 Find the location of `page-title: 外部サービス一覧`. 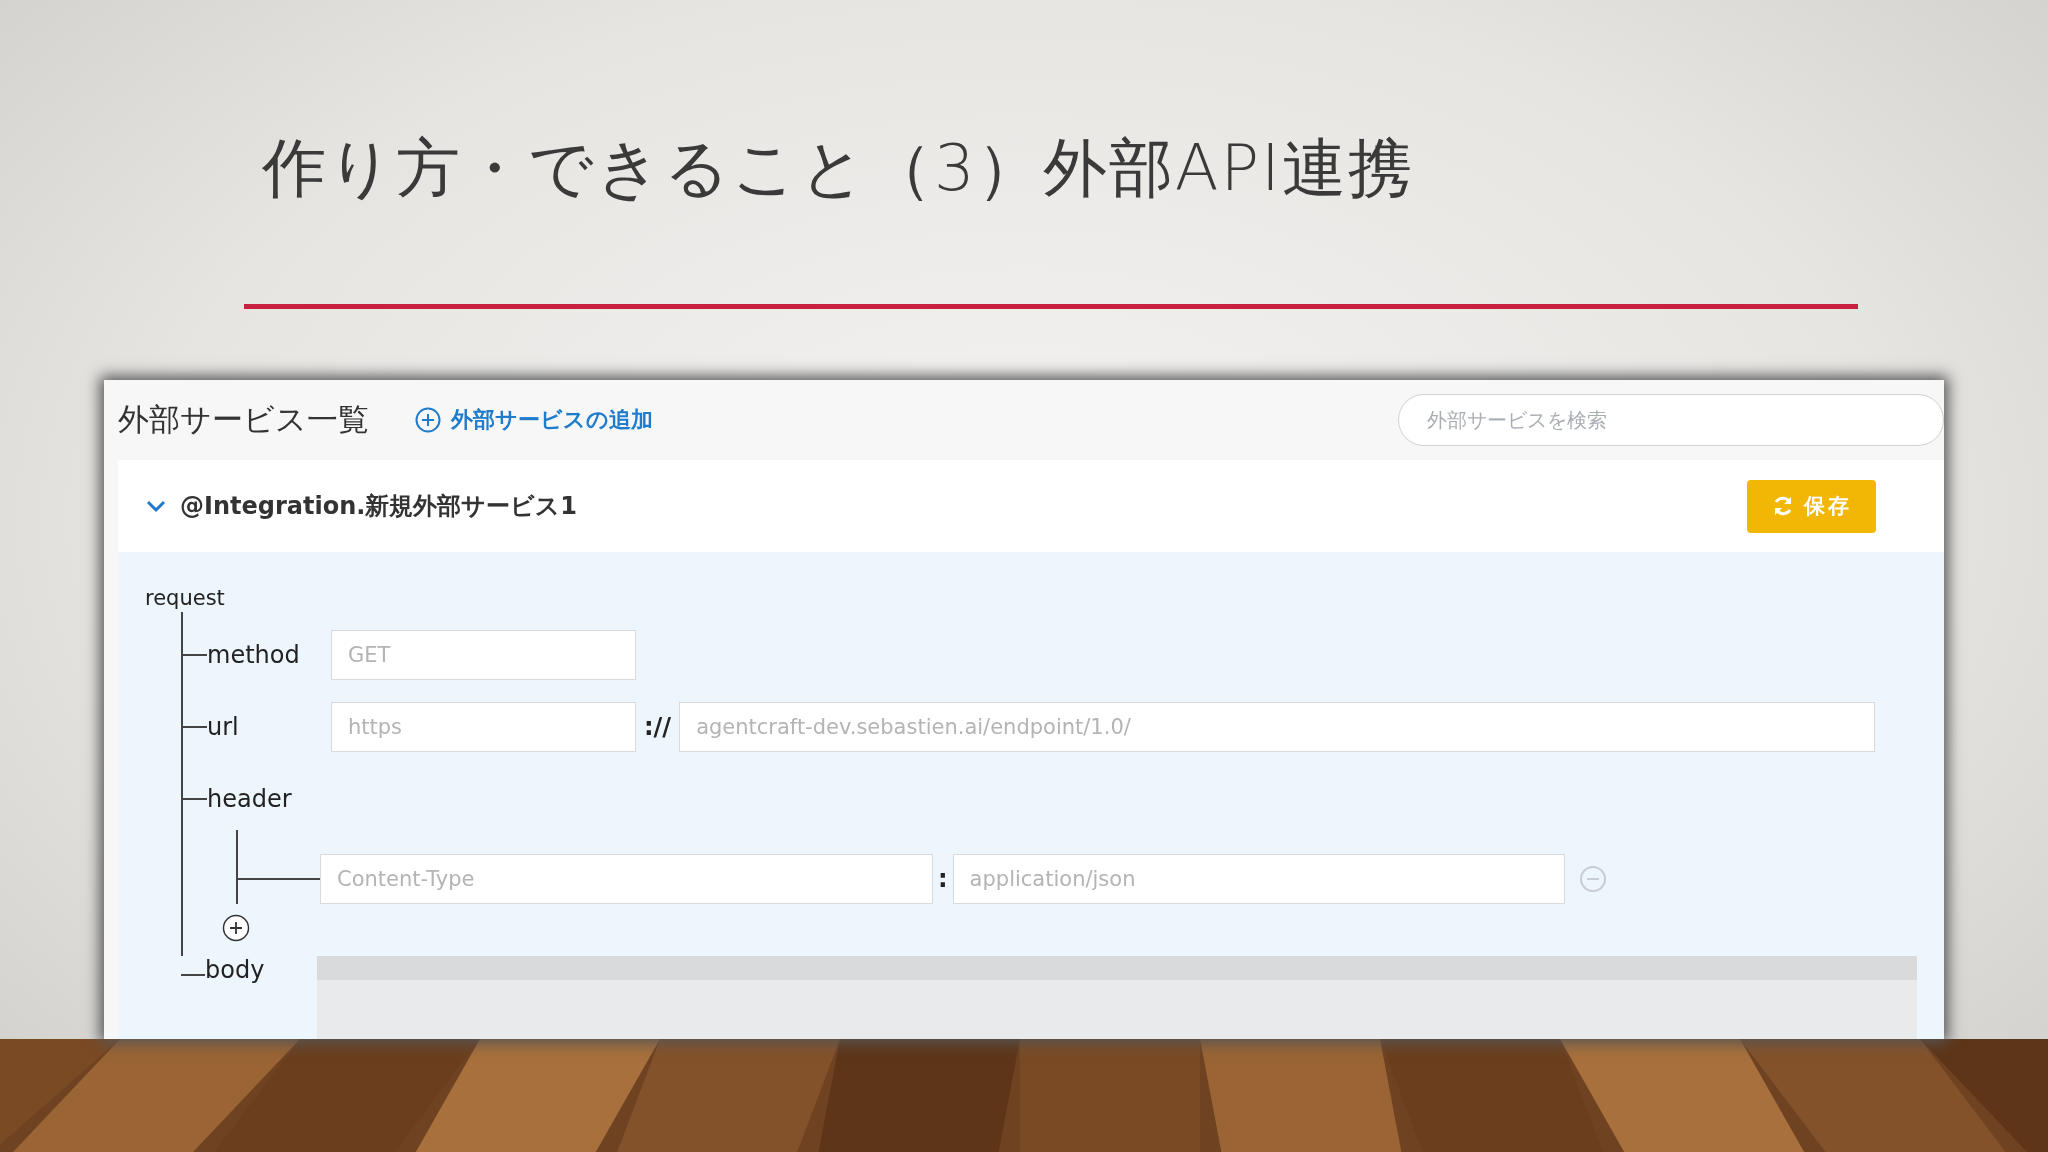

page-title: 外部サービス一覧 is located at coordinates (243, 419).